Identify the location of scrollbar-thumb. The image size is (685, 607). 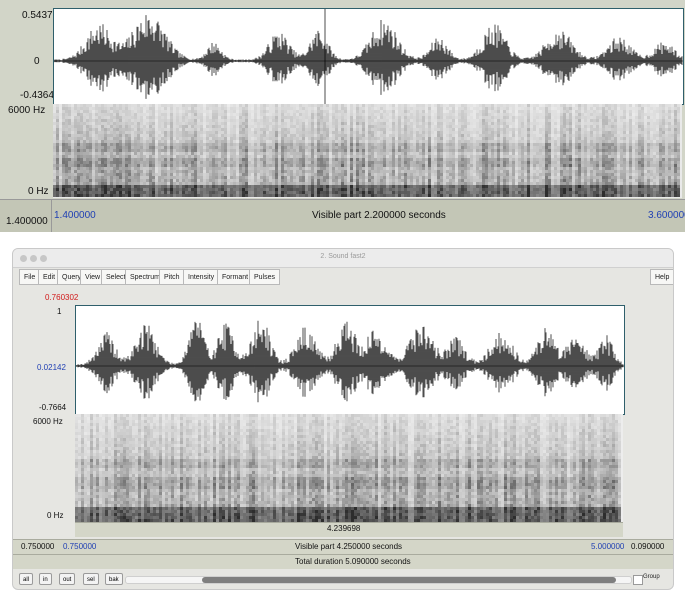
(409, 580).